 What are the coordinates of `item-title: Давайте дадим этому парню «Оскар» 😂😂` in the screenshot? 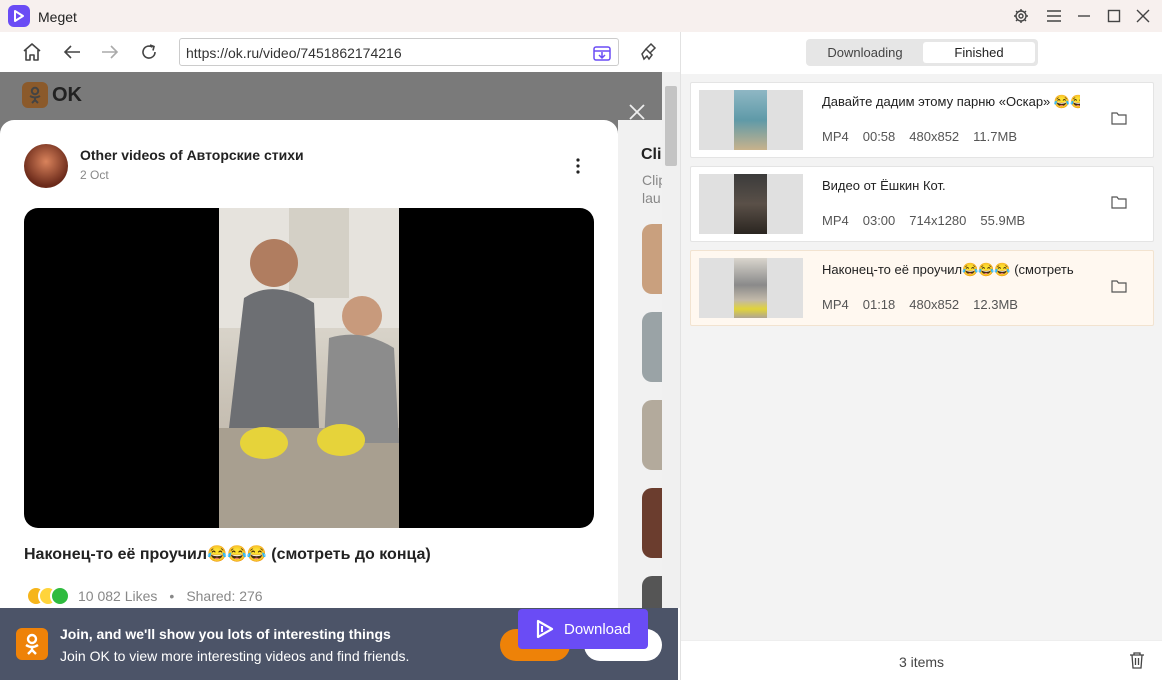 It's located at (951, 101).